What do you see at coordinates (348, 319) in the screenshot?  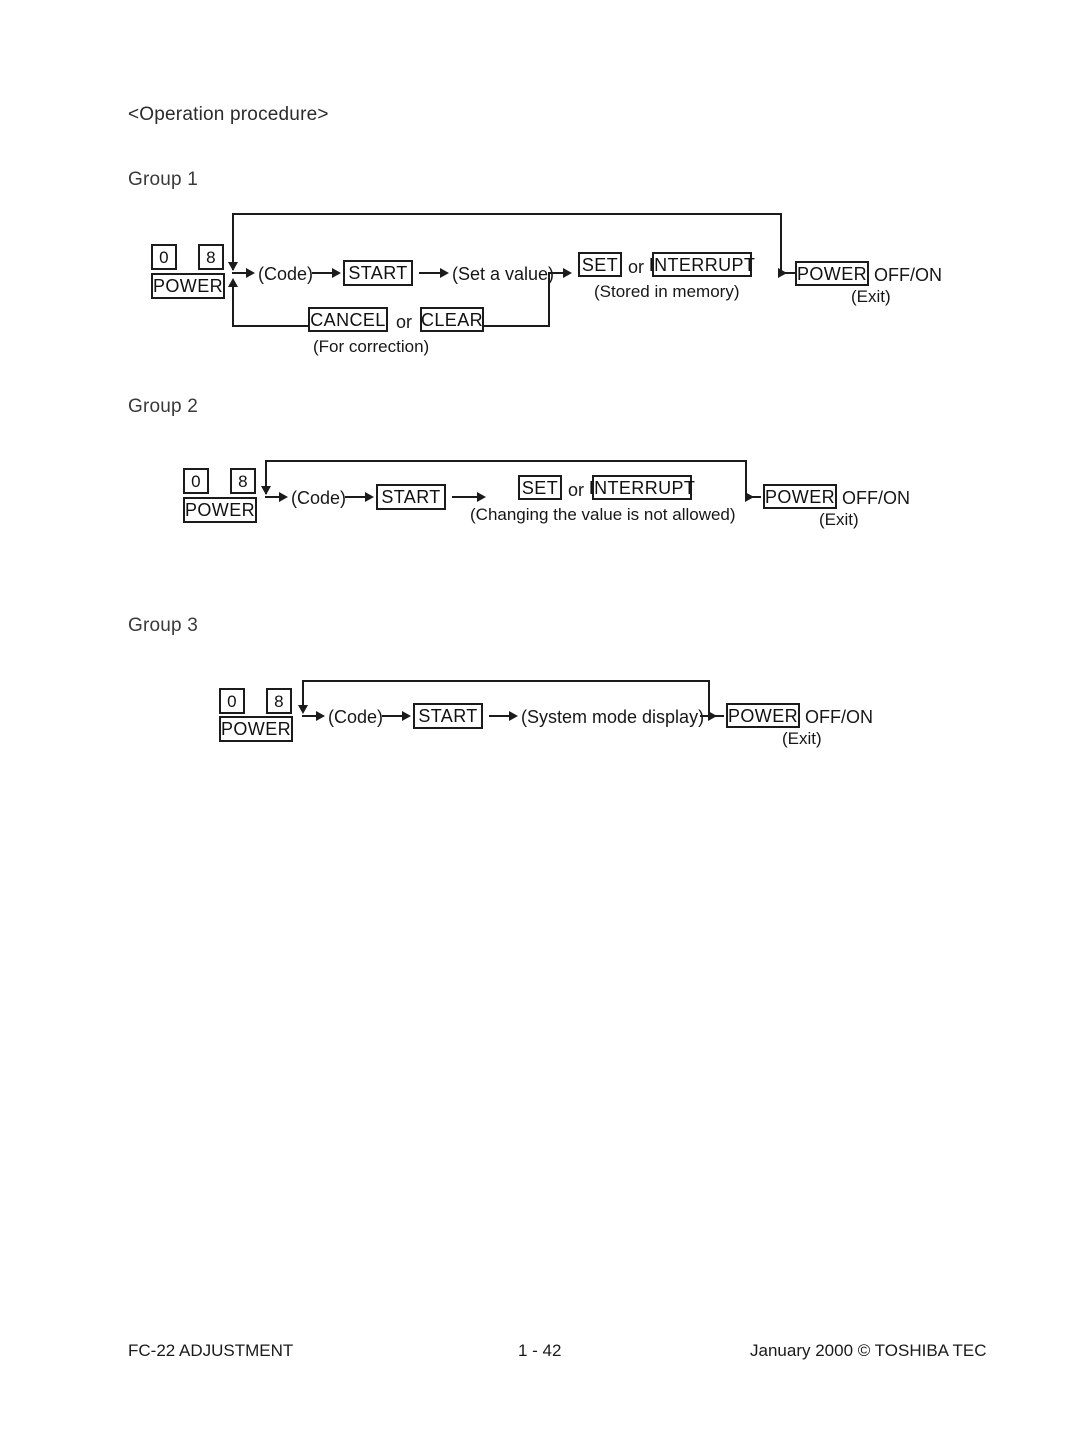 I see `key-cancel-group1: CANCEL` at bounding box center [348, 319].